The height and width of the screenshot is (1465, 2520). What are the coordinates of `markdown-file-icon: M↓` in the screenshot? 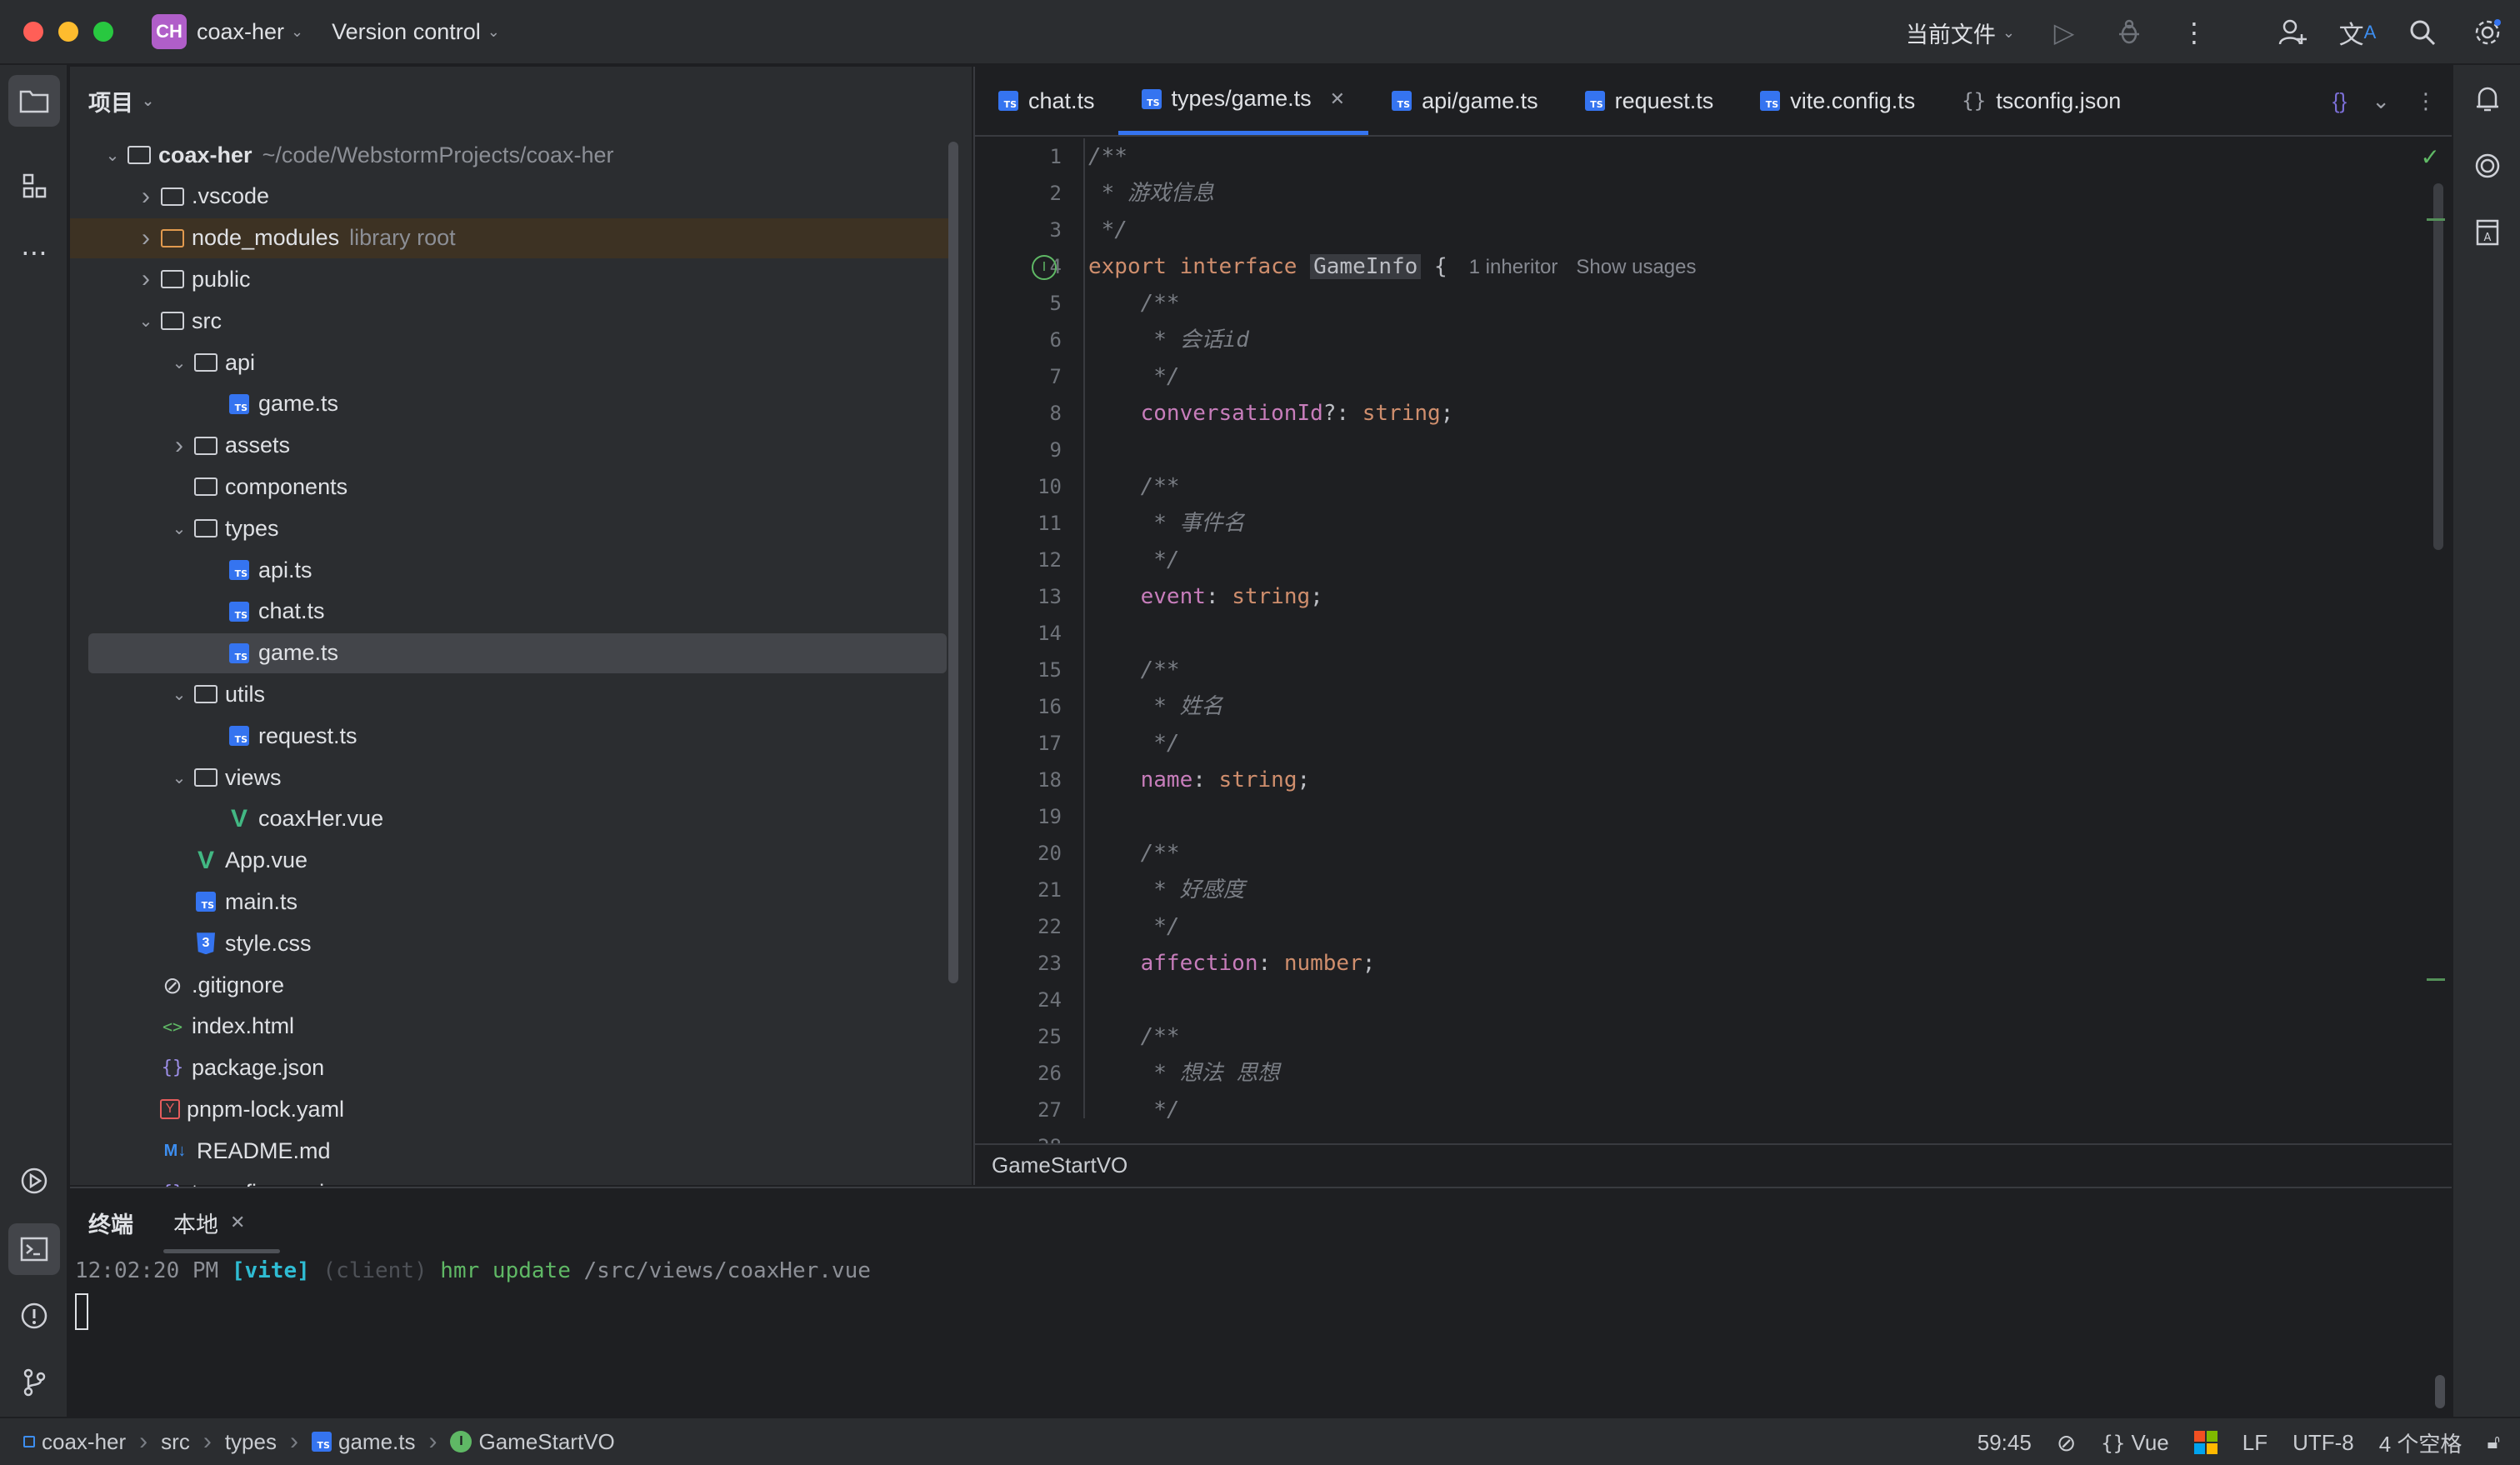 It's located at (175, 1150).